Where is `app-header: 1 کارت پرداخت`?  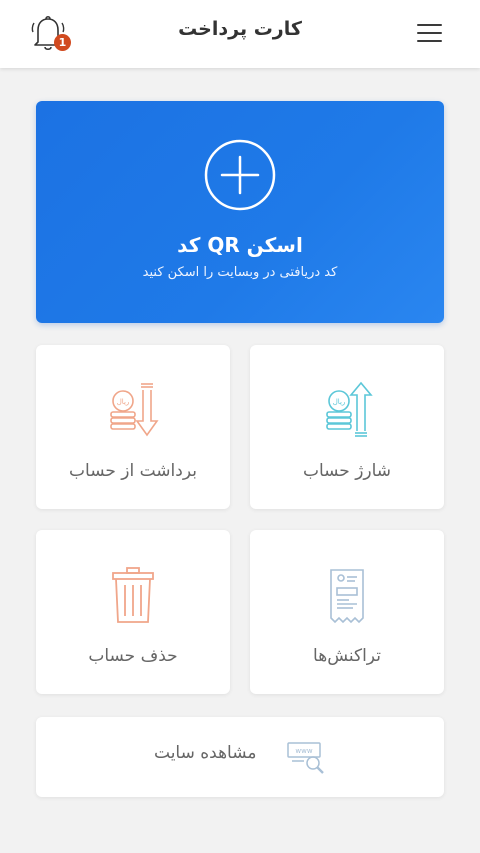 app-header: 1 کارت پرداخت is located at coordinates (240, 34).